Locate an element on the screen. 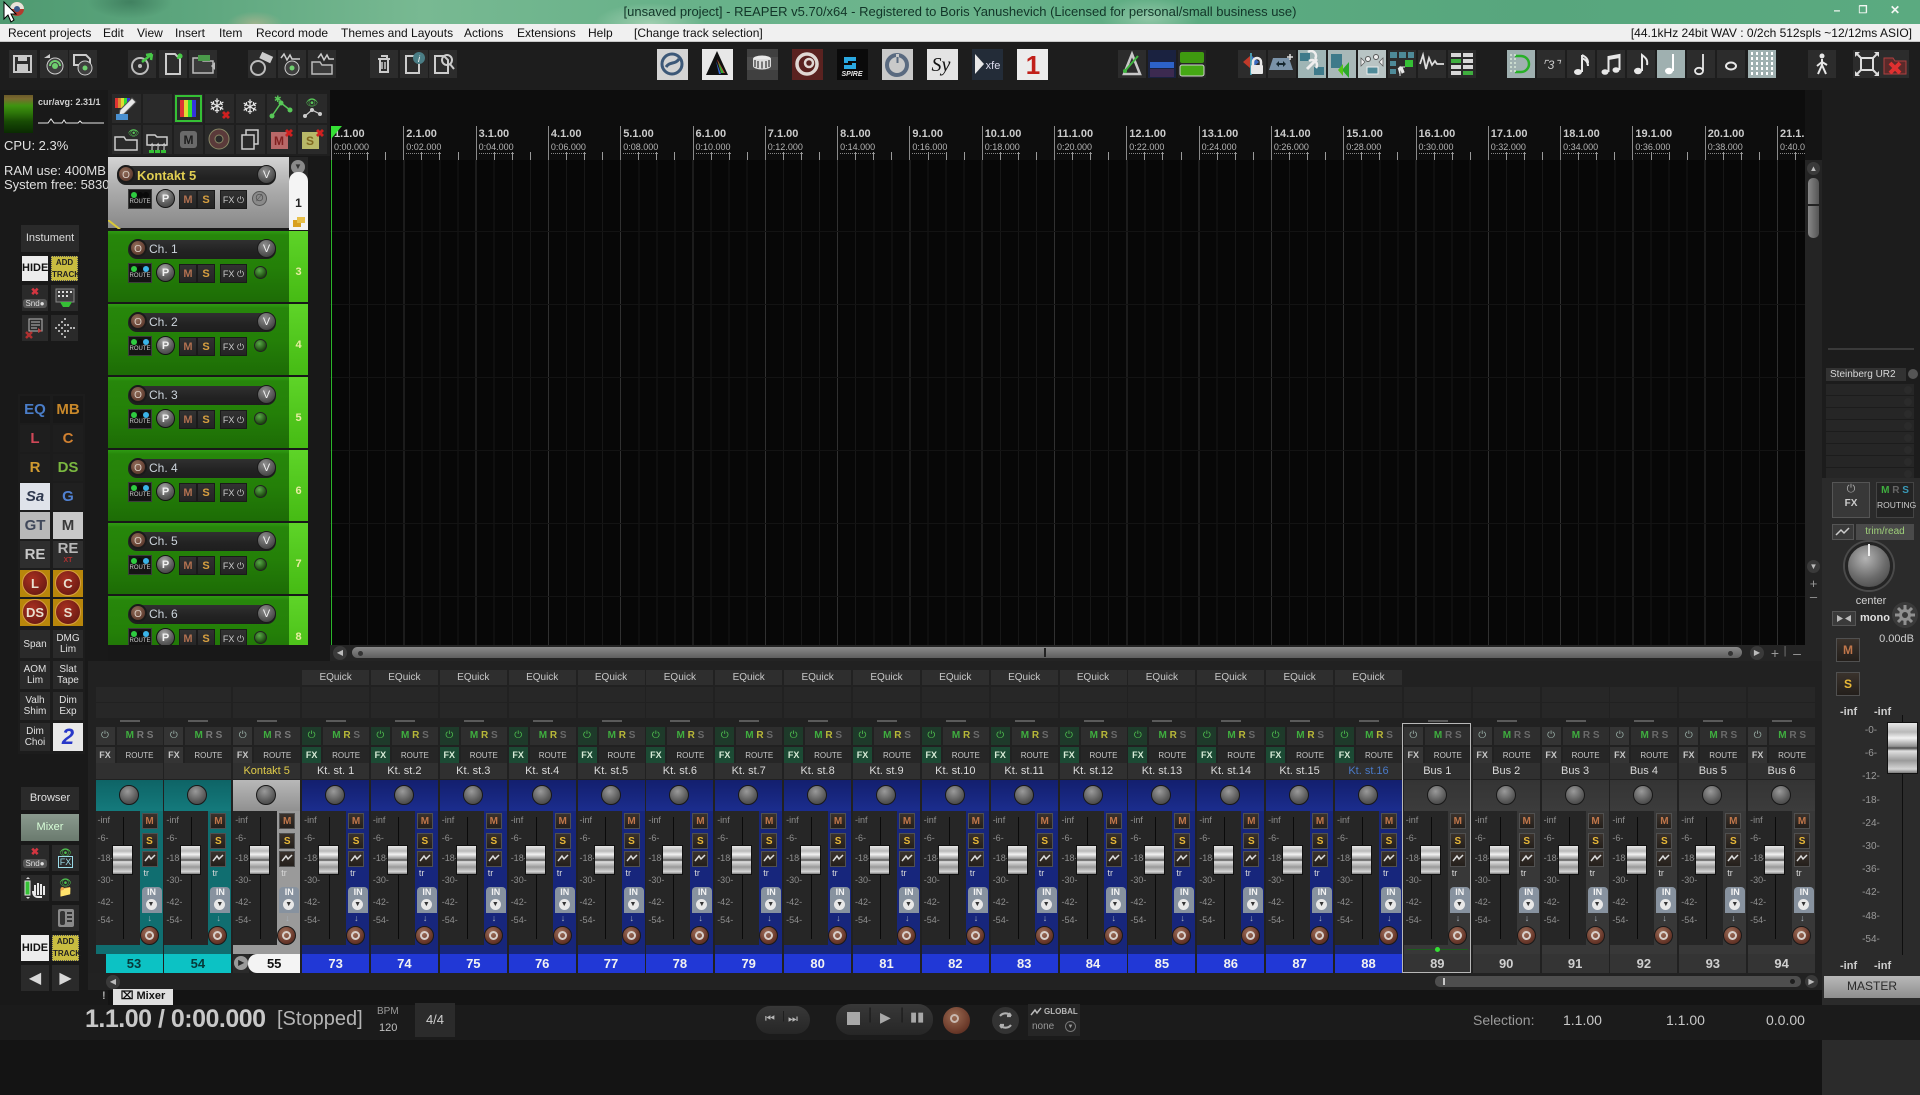 This screenshot has width=1920, height=1095. svg-text: xfe is located at coordinates (993, 66).